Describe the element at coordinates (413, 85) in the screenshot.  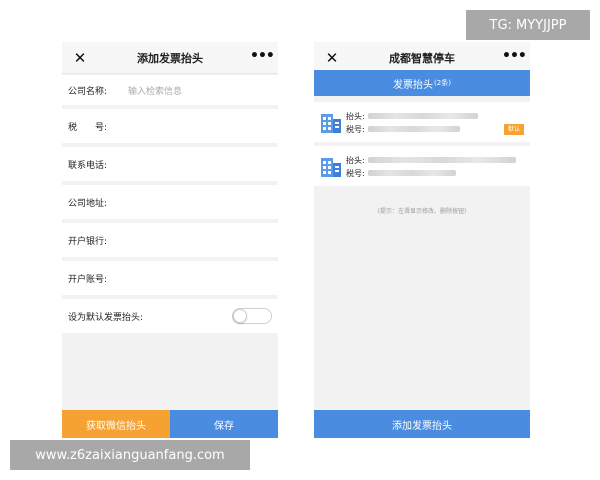
I see `tab-label: 发票抬头` at that location.